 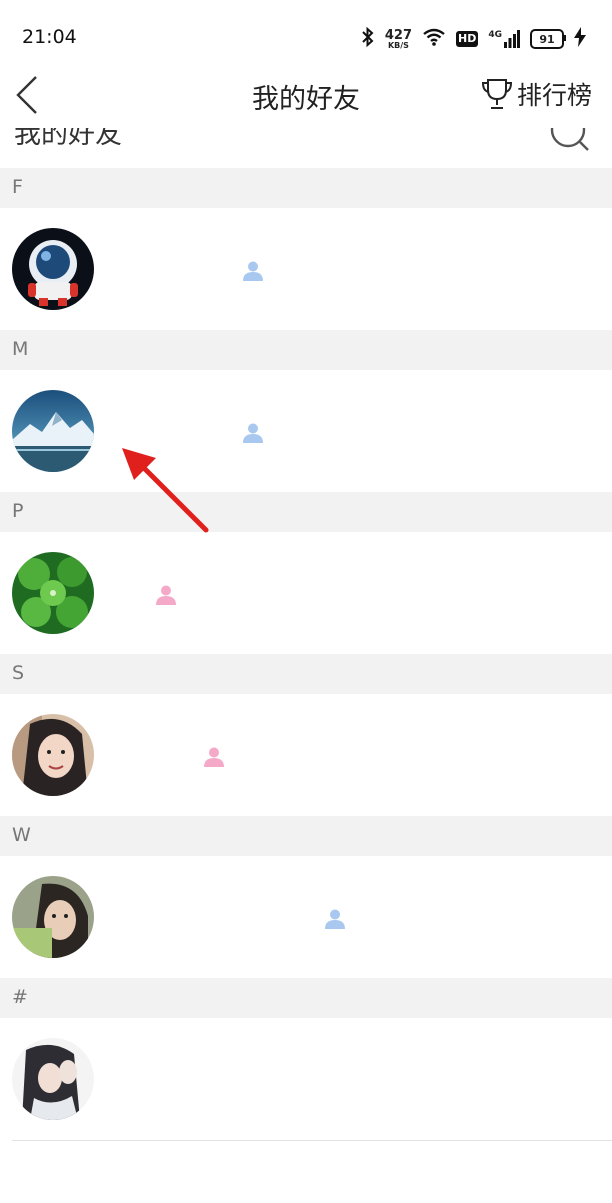 I want to click on section-header-p: P, so click(x=306, y=512).